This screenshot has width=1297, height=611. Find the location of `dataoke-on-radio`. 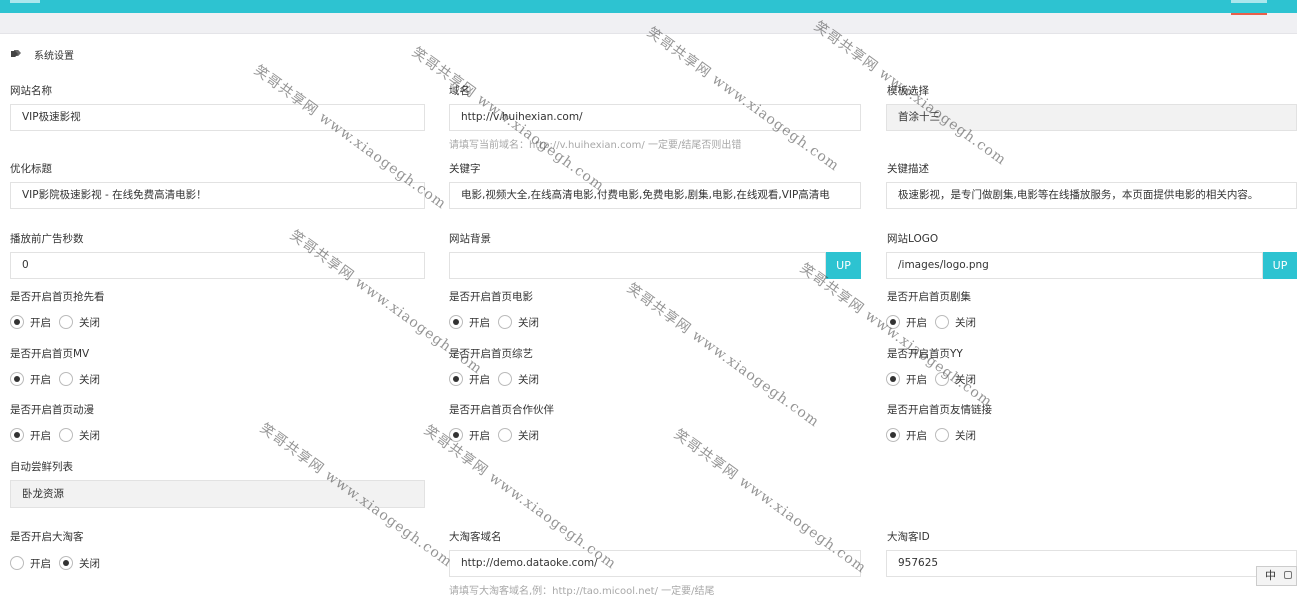

dataoke-on-radio is located at coordinates (17, 563).